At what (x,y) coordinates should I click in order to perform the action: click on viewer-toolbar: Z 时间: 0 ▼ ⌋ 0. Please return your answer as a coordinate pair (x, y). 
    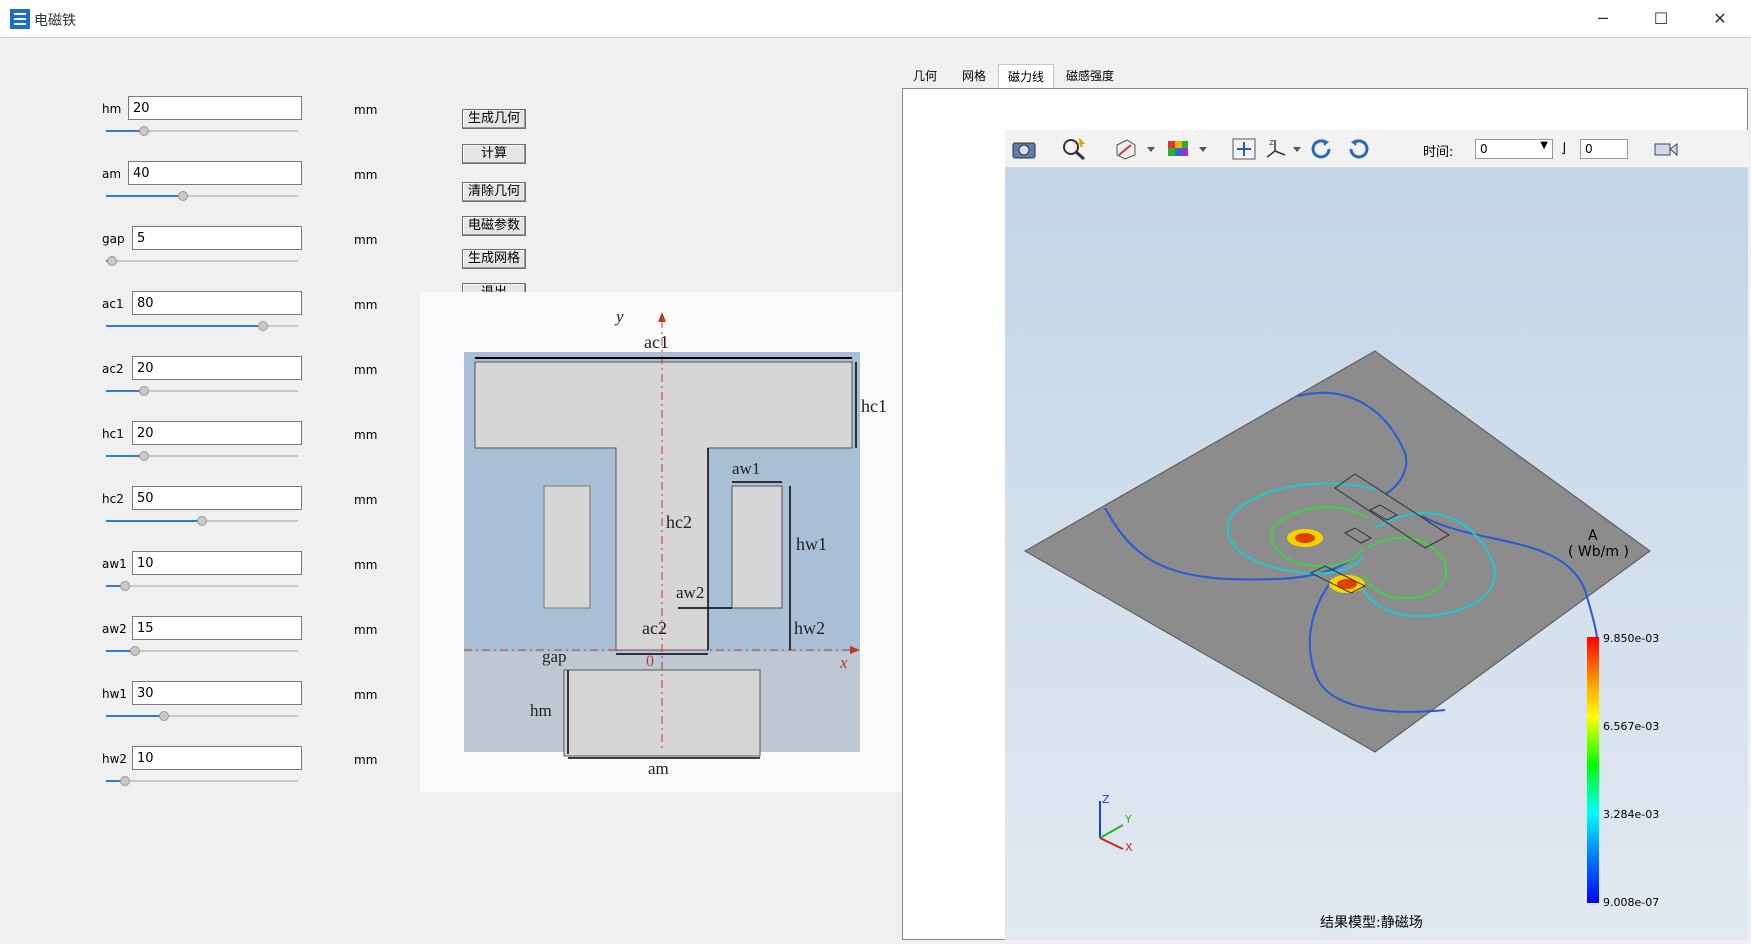
    Looking at the image, I should click on (1376, 149).